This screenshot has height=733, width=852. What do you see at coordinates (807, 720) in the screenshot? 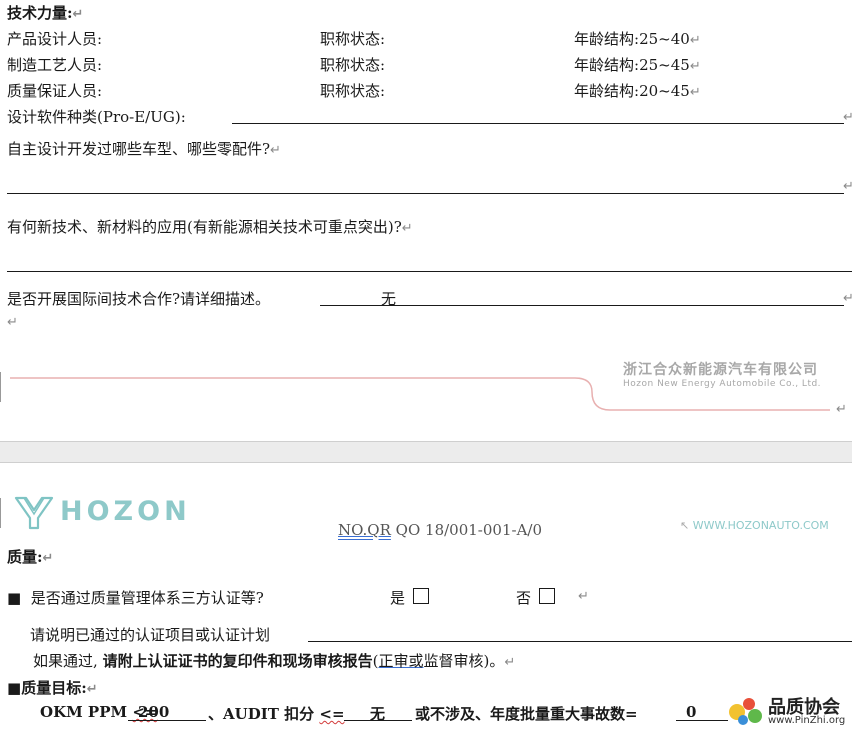
I see `watermark-url: www.PinZhi.org` at bounding box center [807, 720].